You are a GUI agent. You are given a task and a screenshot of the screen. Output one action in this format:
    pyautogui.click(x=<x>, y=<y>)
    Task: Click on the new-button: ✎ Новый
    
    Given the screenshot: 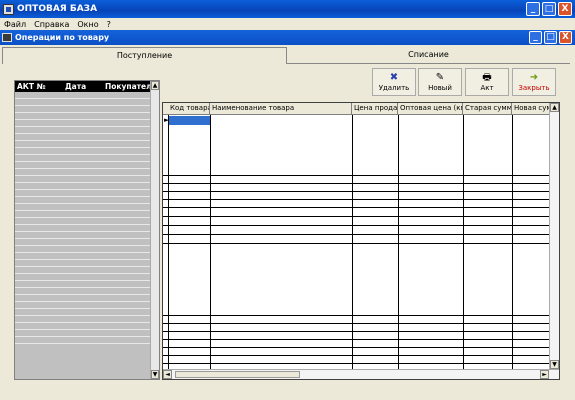 What is the action you would take?
    pyautogui.click(x=440, y=82)
    